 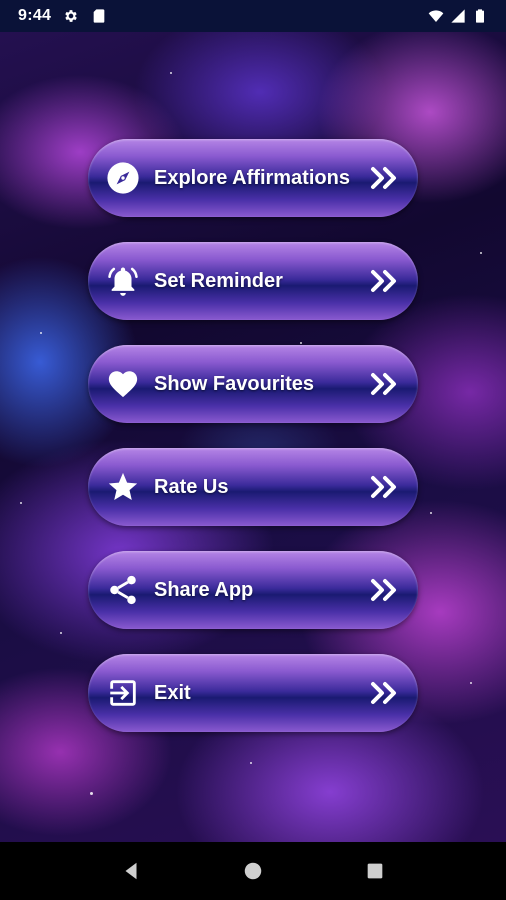 I want to click on share-app-button: Share App, so click(x=253, y=590).